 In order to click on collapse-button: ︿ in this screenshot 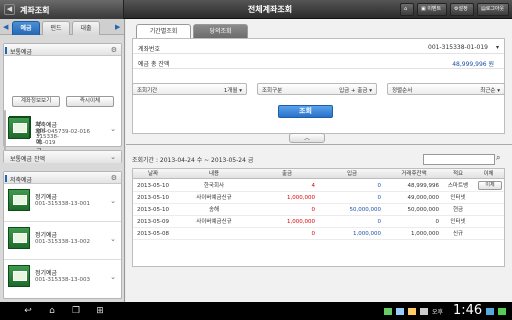, I will do `click(307, 138)`.